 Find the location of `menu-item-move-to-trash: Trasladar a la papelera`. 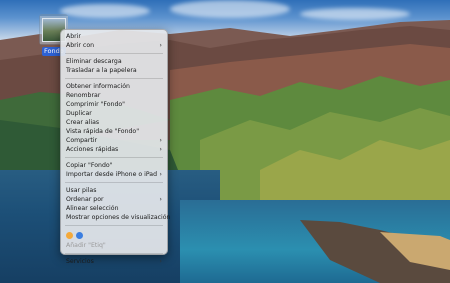

menu-item-move-to-trash: Trasladar a la papelera is located at coordinates (114, 70).